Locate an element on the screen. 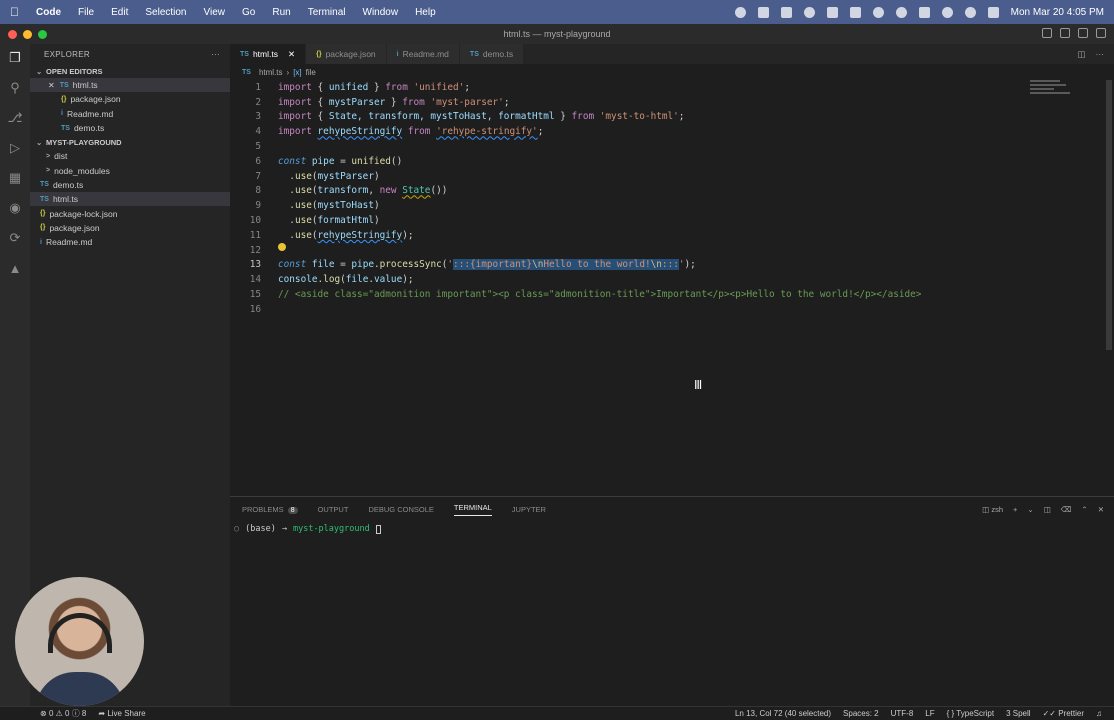  status-language: { } TypeScript is located at coordinates (970, 713).